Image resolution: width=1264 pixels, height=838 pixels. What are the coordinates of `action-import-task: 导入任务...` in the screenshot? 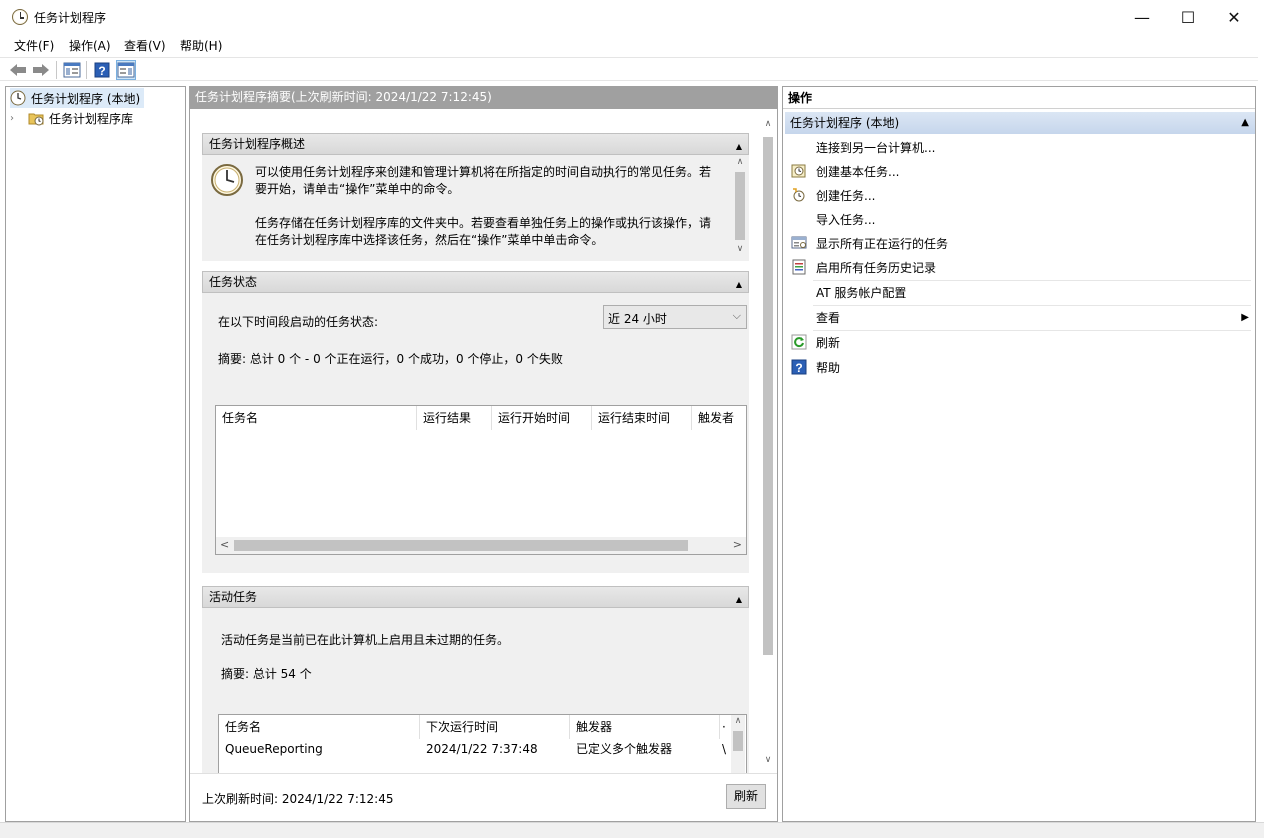 It's located at (1019, 219).